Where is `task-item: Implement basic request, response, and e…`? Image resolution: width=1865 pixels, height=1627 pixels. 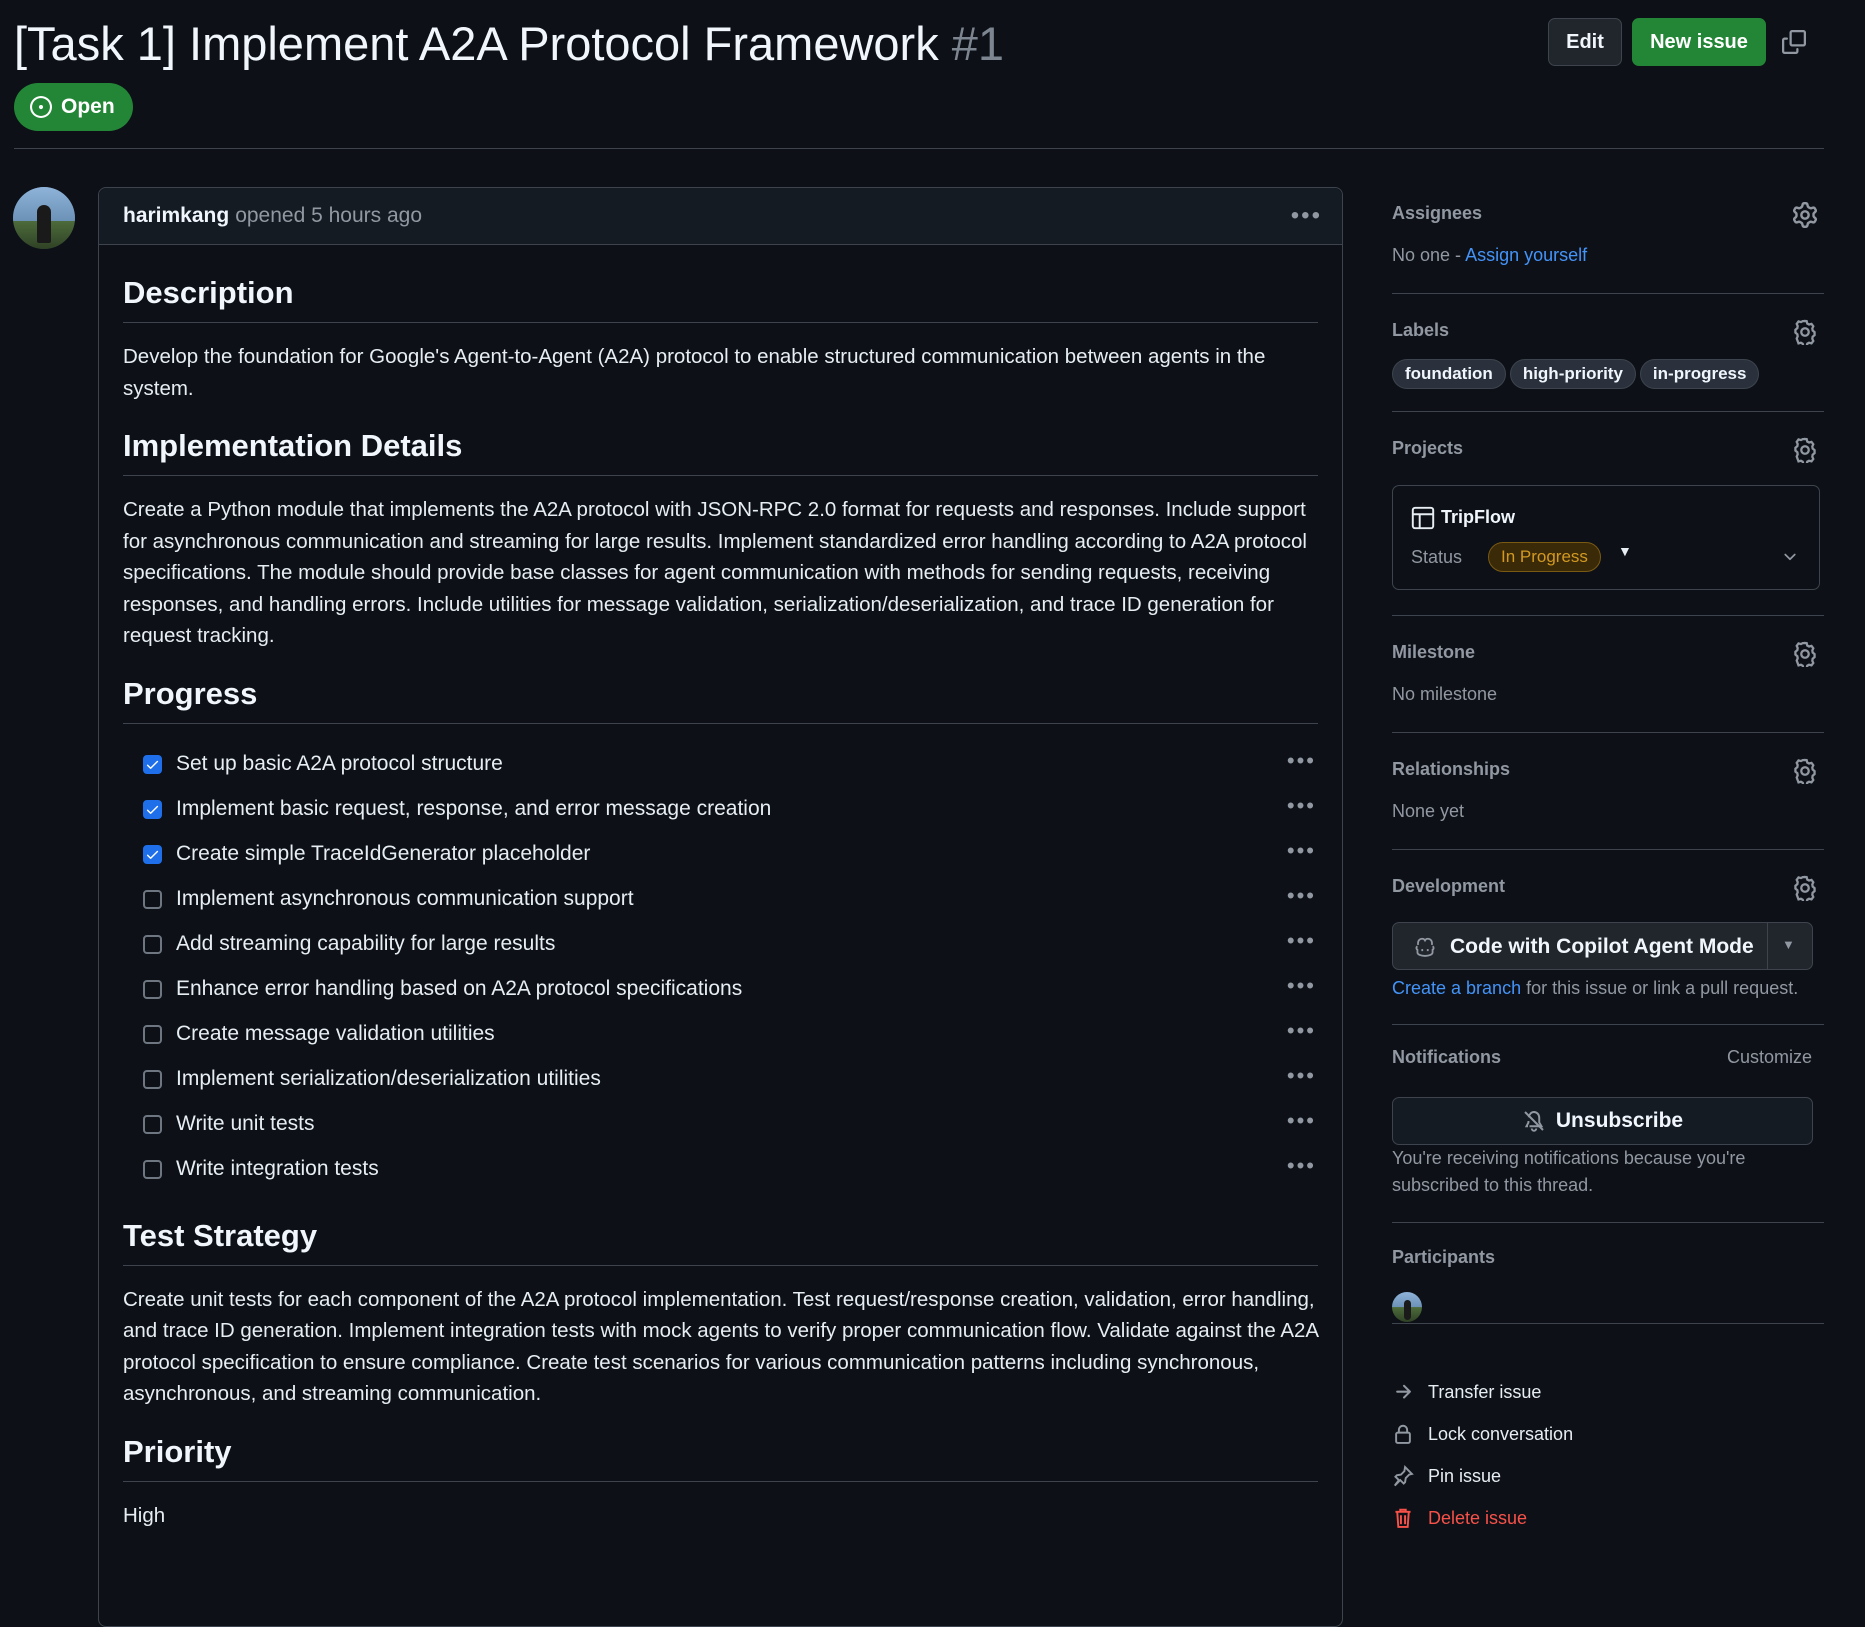 task-item: Implement basic request, response, and e… is located at coordinates (720, 809).